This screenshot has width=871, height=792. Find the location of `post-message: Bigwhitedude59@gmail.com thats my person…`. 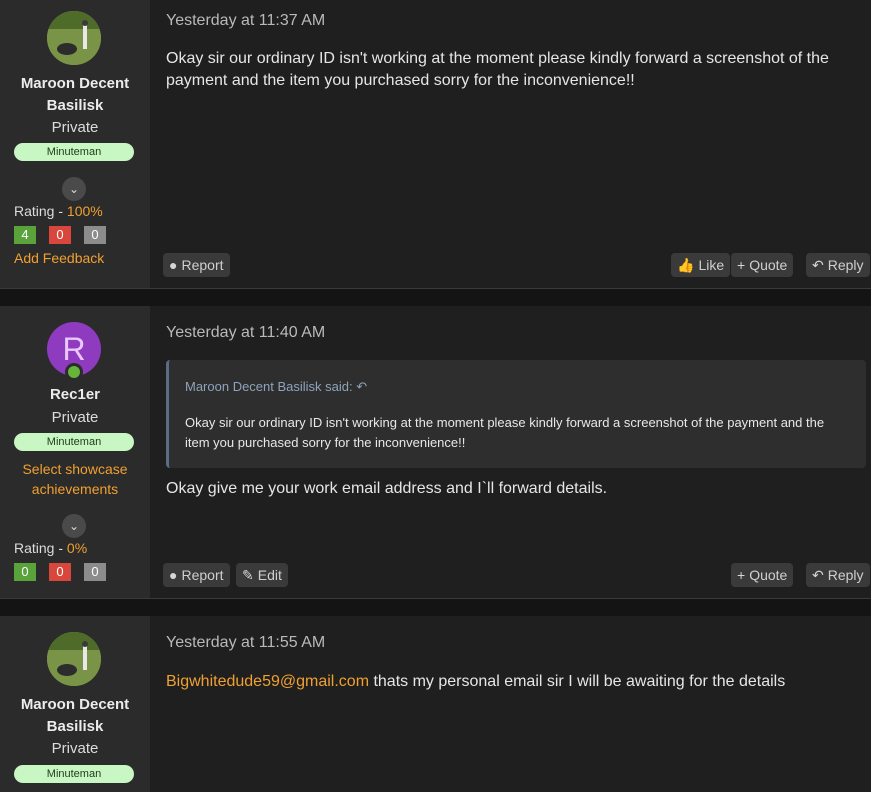

post-message: Bigwhitedude59@gmail.com thats my person… is located at coordinates (506, 682).